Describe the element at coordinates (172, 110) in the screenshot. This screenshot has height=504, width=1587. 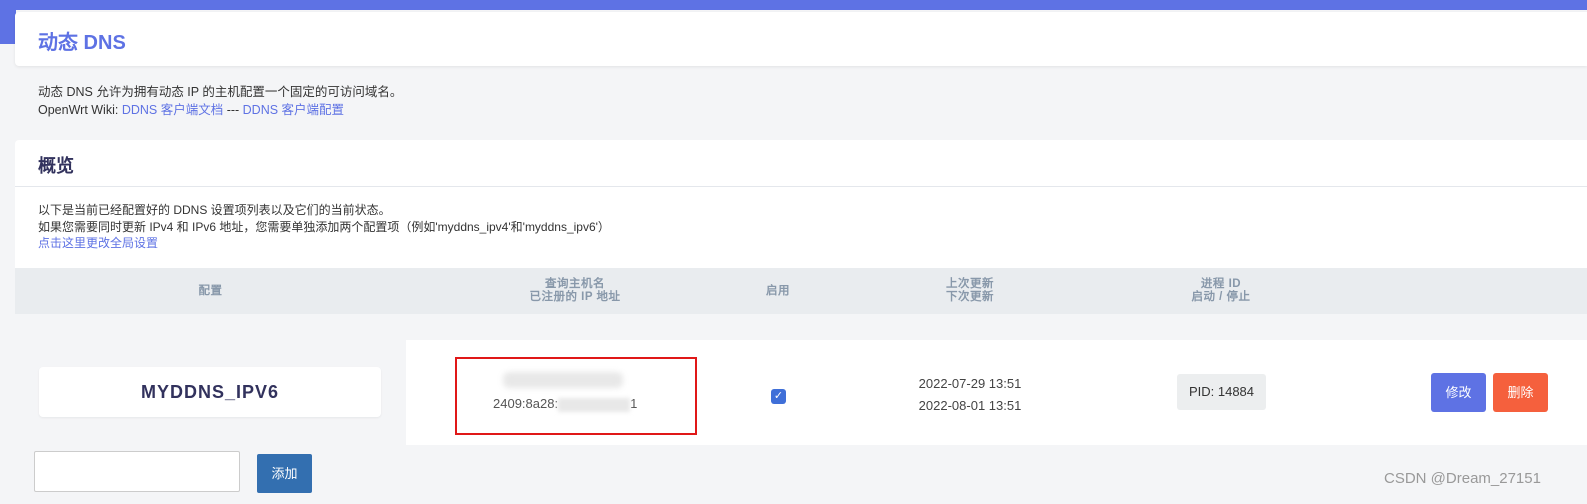
I see `ddns-docs-link: DDNS 客户端文档` at that location.